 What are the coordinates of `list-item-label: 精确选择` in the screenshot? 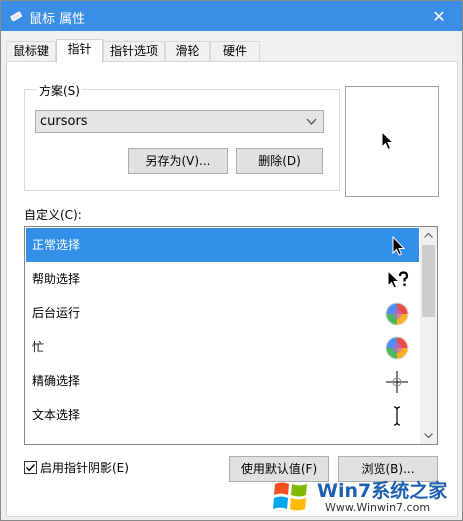 It's located at (56, 381).